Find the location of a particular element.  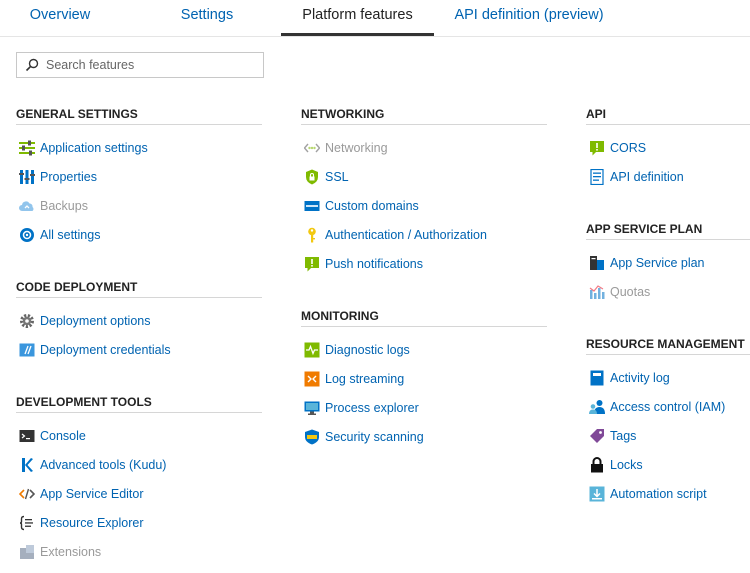

item-api-definition: API definition is located at coordinates (668, 176).